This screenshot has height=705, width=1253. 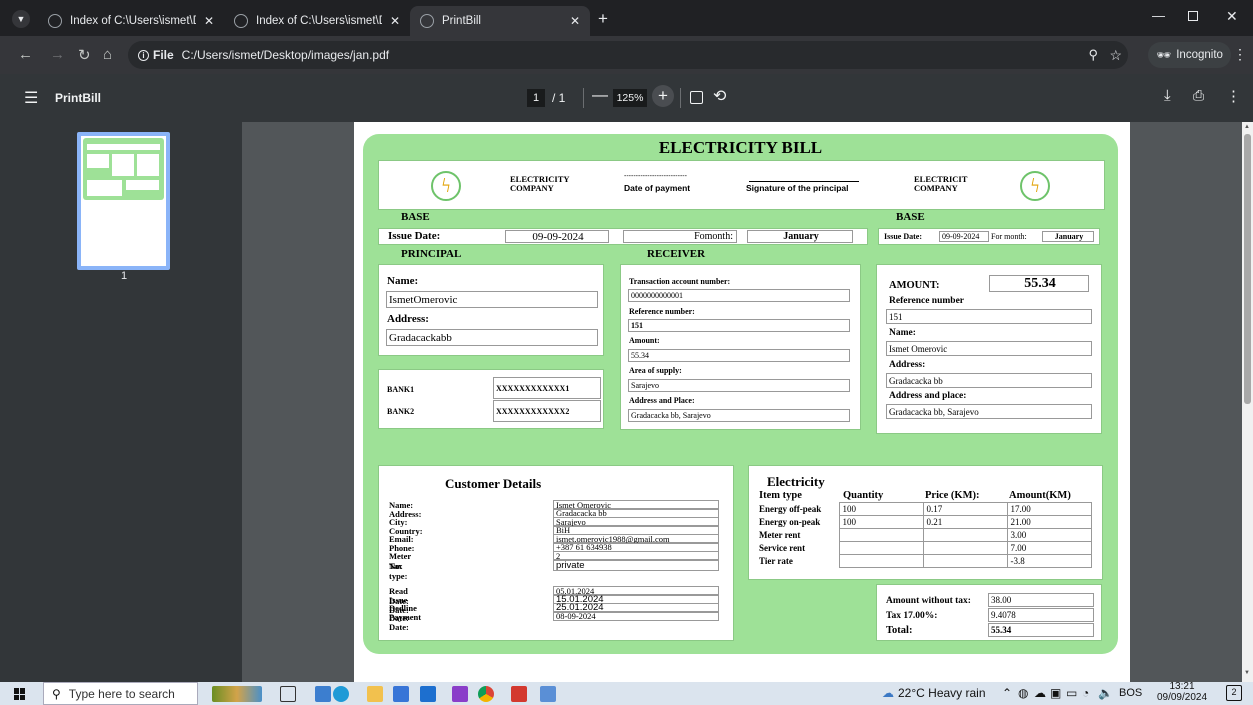 I want to click on page-input: 1, so click(x=536, y=98).